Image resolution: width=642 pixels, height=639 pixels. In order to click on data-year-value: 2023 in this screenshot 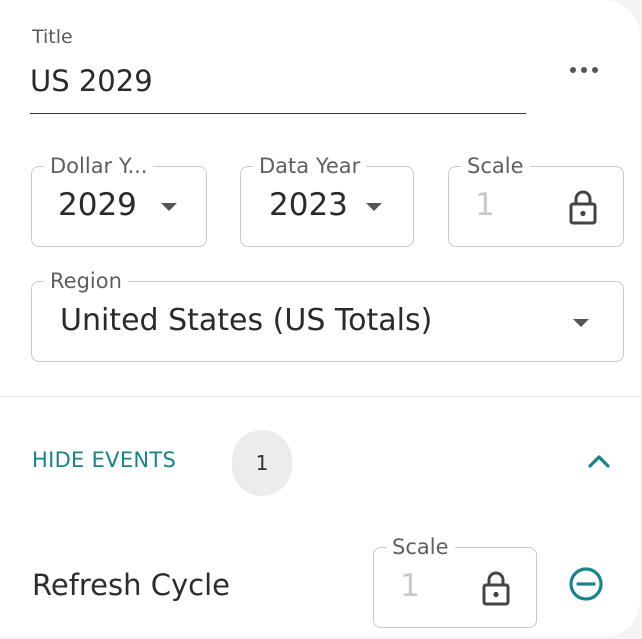, I will do `click(308, 205)`.